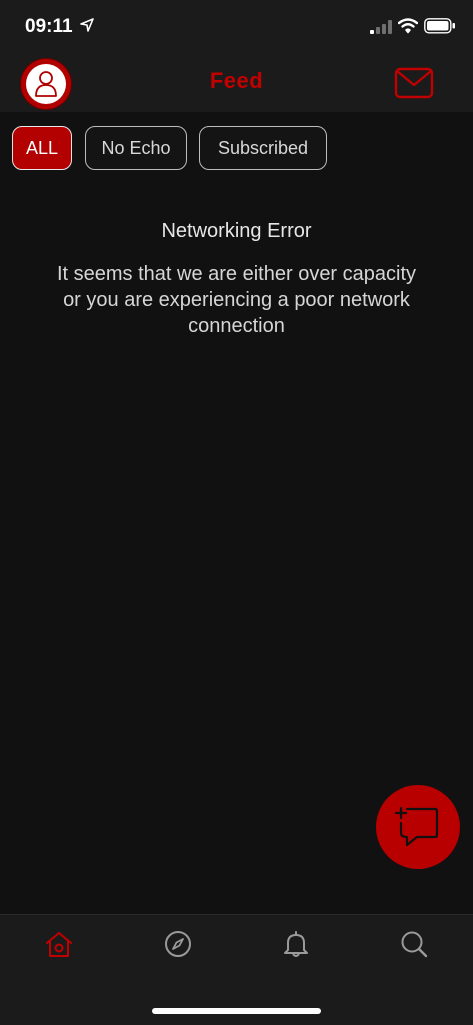 The height and width of the screenshot is (1025, 473). I want to click on bottom-tab-bar, so click(236, 969).